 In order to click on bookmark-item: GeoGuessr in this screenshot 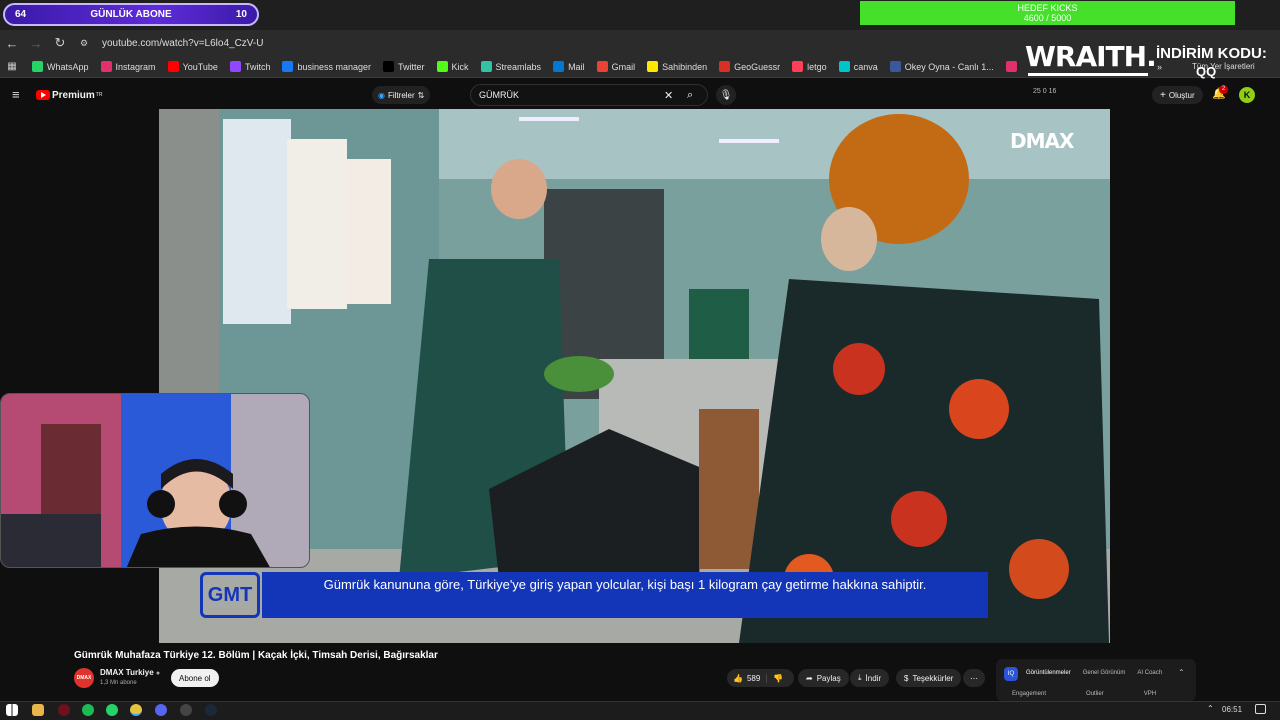, I will do `click(749, 66)`.